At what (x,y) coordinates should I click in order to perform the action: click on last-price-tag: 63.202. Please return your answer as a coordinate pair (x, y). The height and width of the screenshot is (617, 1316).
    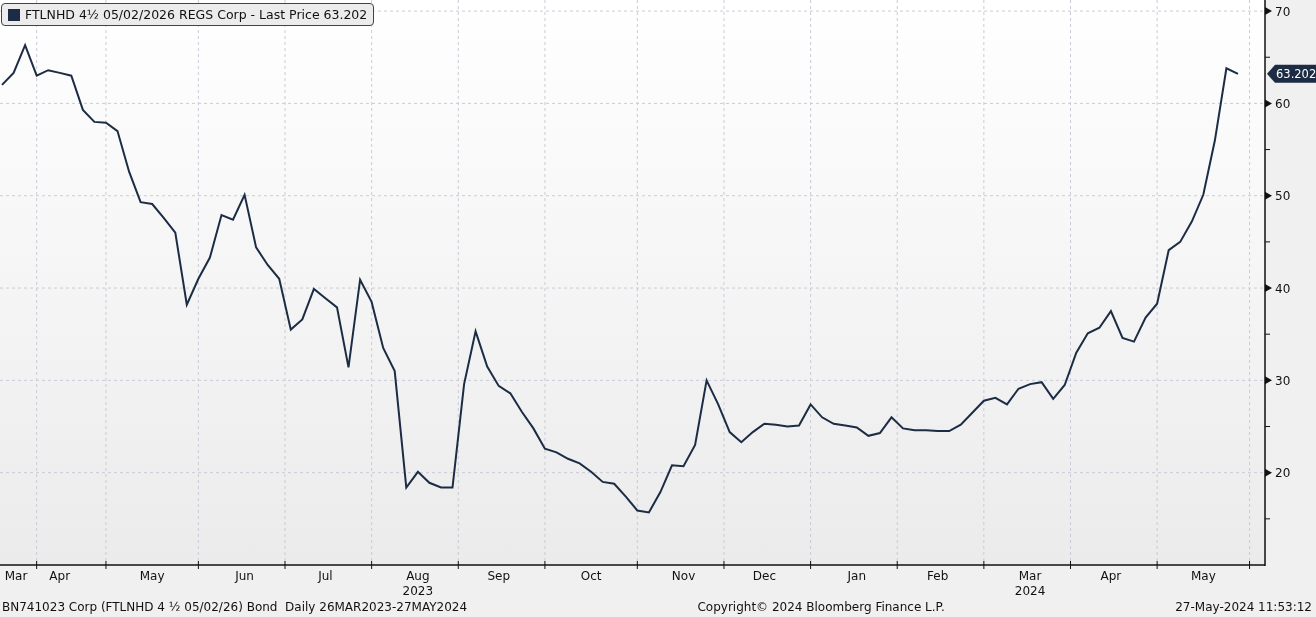
    Looking at the image, I should click on (1291, 73).